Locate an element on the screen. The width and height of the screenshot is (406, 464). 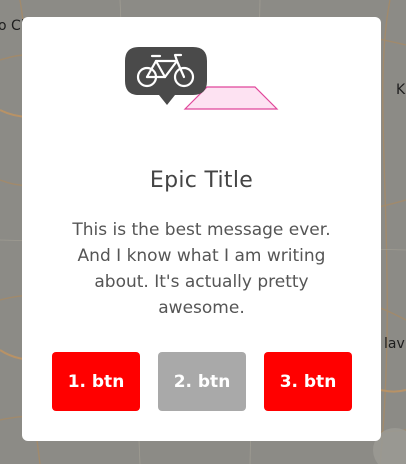
map-label-right: K is located at coordinates (401, 90).